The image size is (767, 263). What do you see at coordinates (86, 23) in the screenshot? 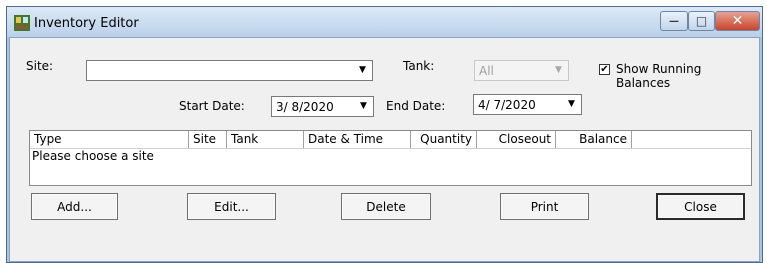
I see `window-title: Inventory Editor` at bounding box center [86, 23].